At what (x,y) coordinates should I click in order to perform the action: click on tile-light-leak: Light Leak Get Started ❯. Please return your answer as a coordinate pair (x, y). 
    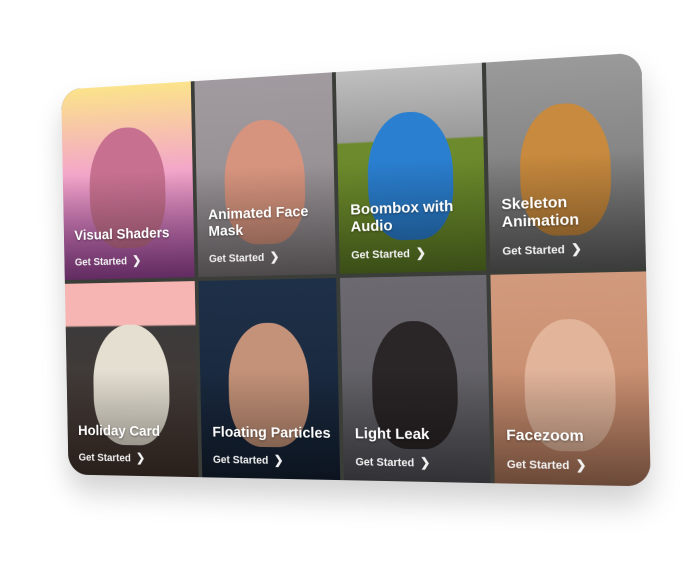
    Looking at the image, I should click on (415, 379).